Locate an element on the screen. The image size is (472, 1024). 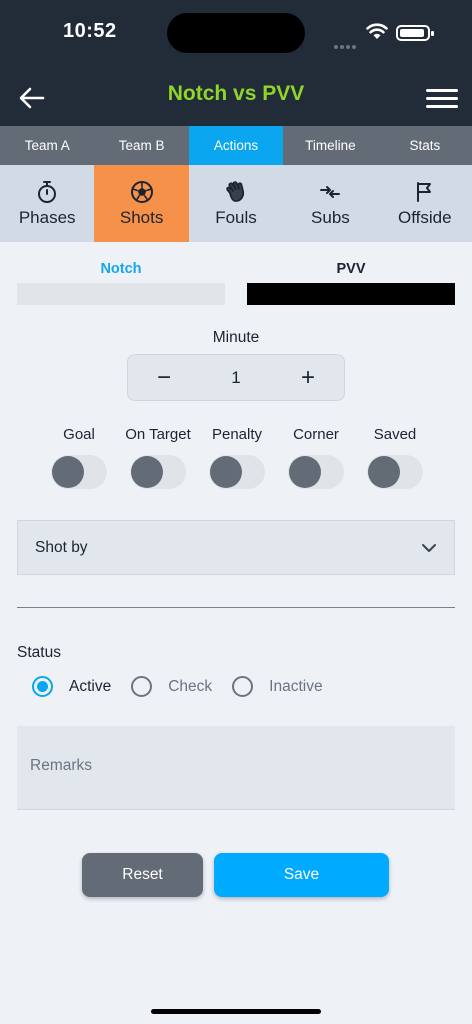
on-target-toggle-group: On Target is located at coordinates (158, 457).